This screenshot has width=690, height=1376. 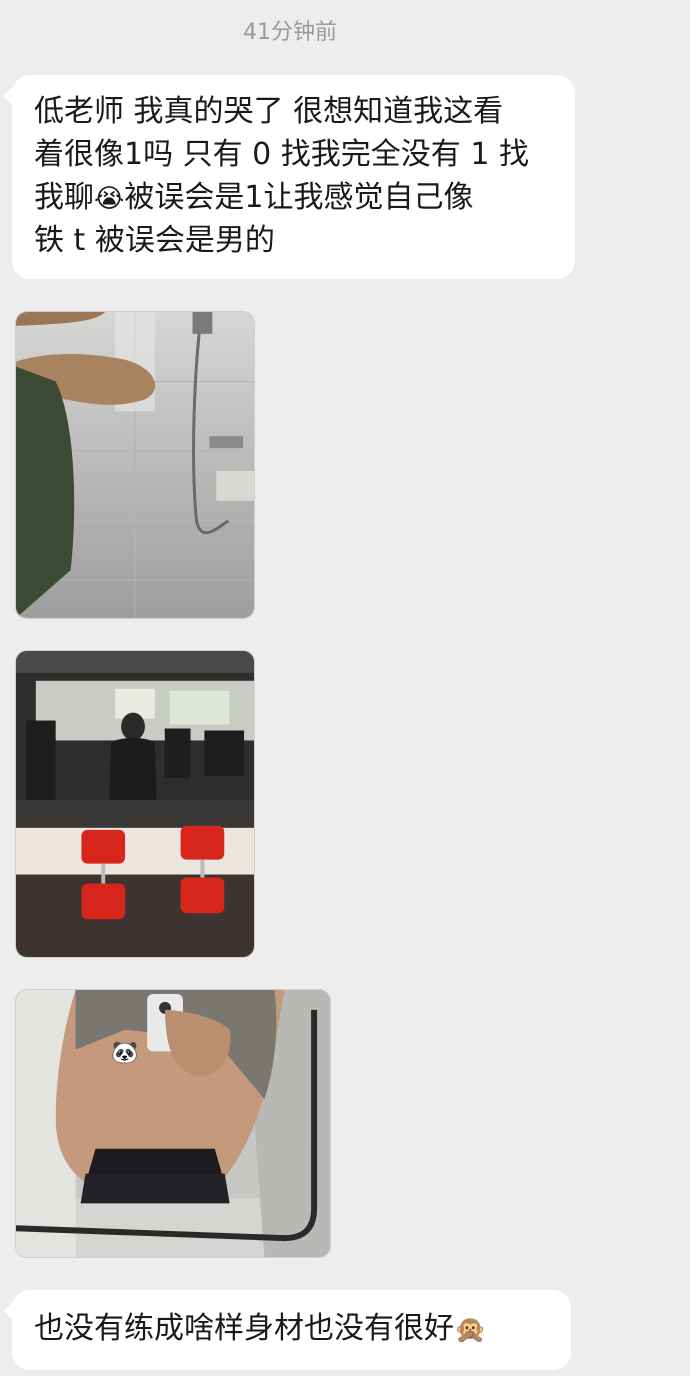 What do you see at coordinates (244, 1328) in the screenshot?
I see `message-text: 也没有练成啥样身材也没有很好` at bounding box center [244, 1328].